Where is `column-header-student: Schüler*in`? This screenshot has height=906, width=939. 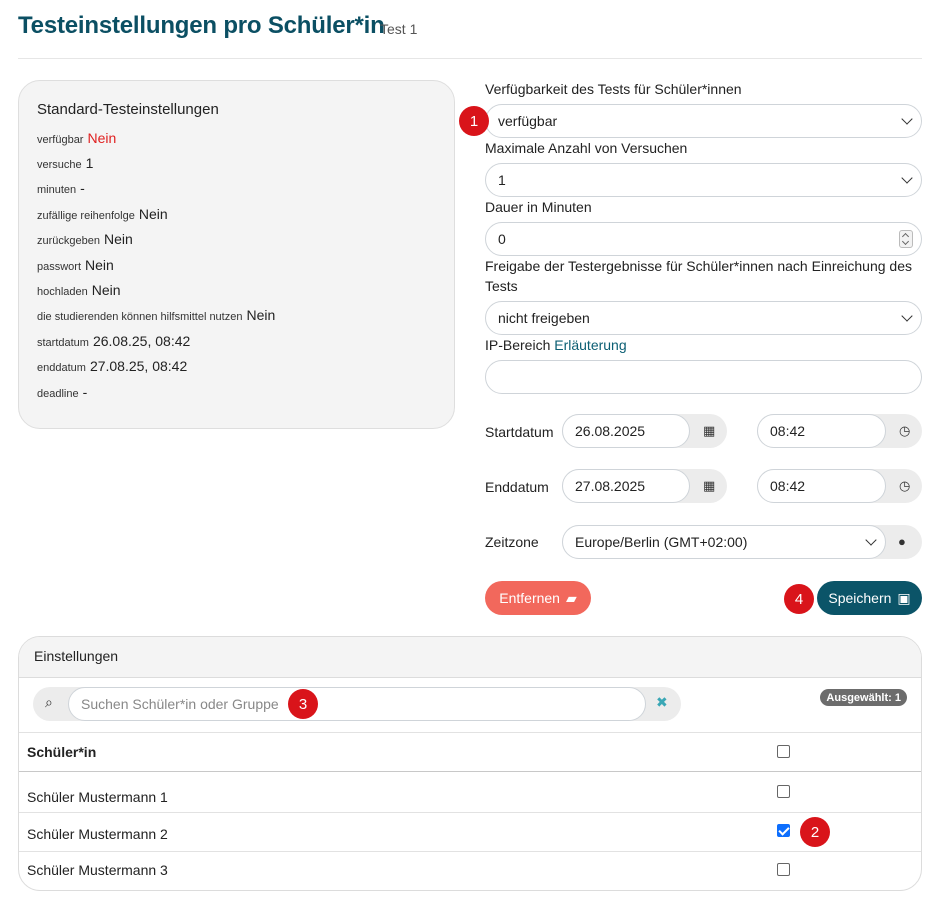
column-header-student: Schüler*in is located at coordinates (62, 752).